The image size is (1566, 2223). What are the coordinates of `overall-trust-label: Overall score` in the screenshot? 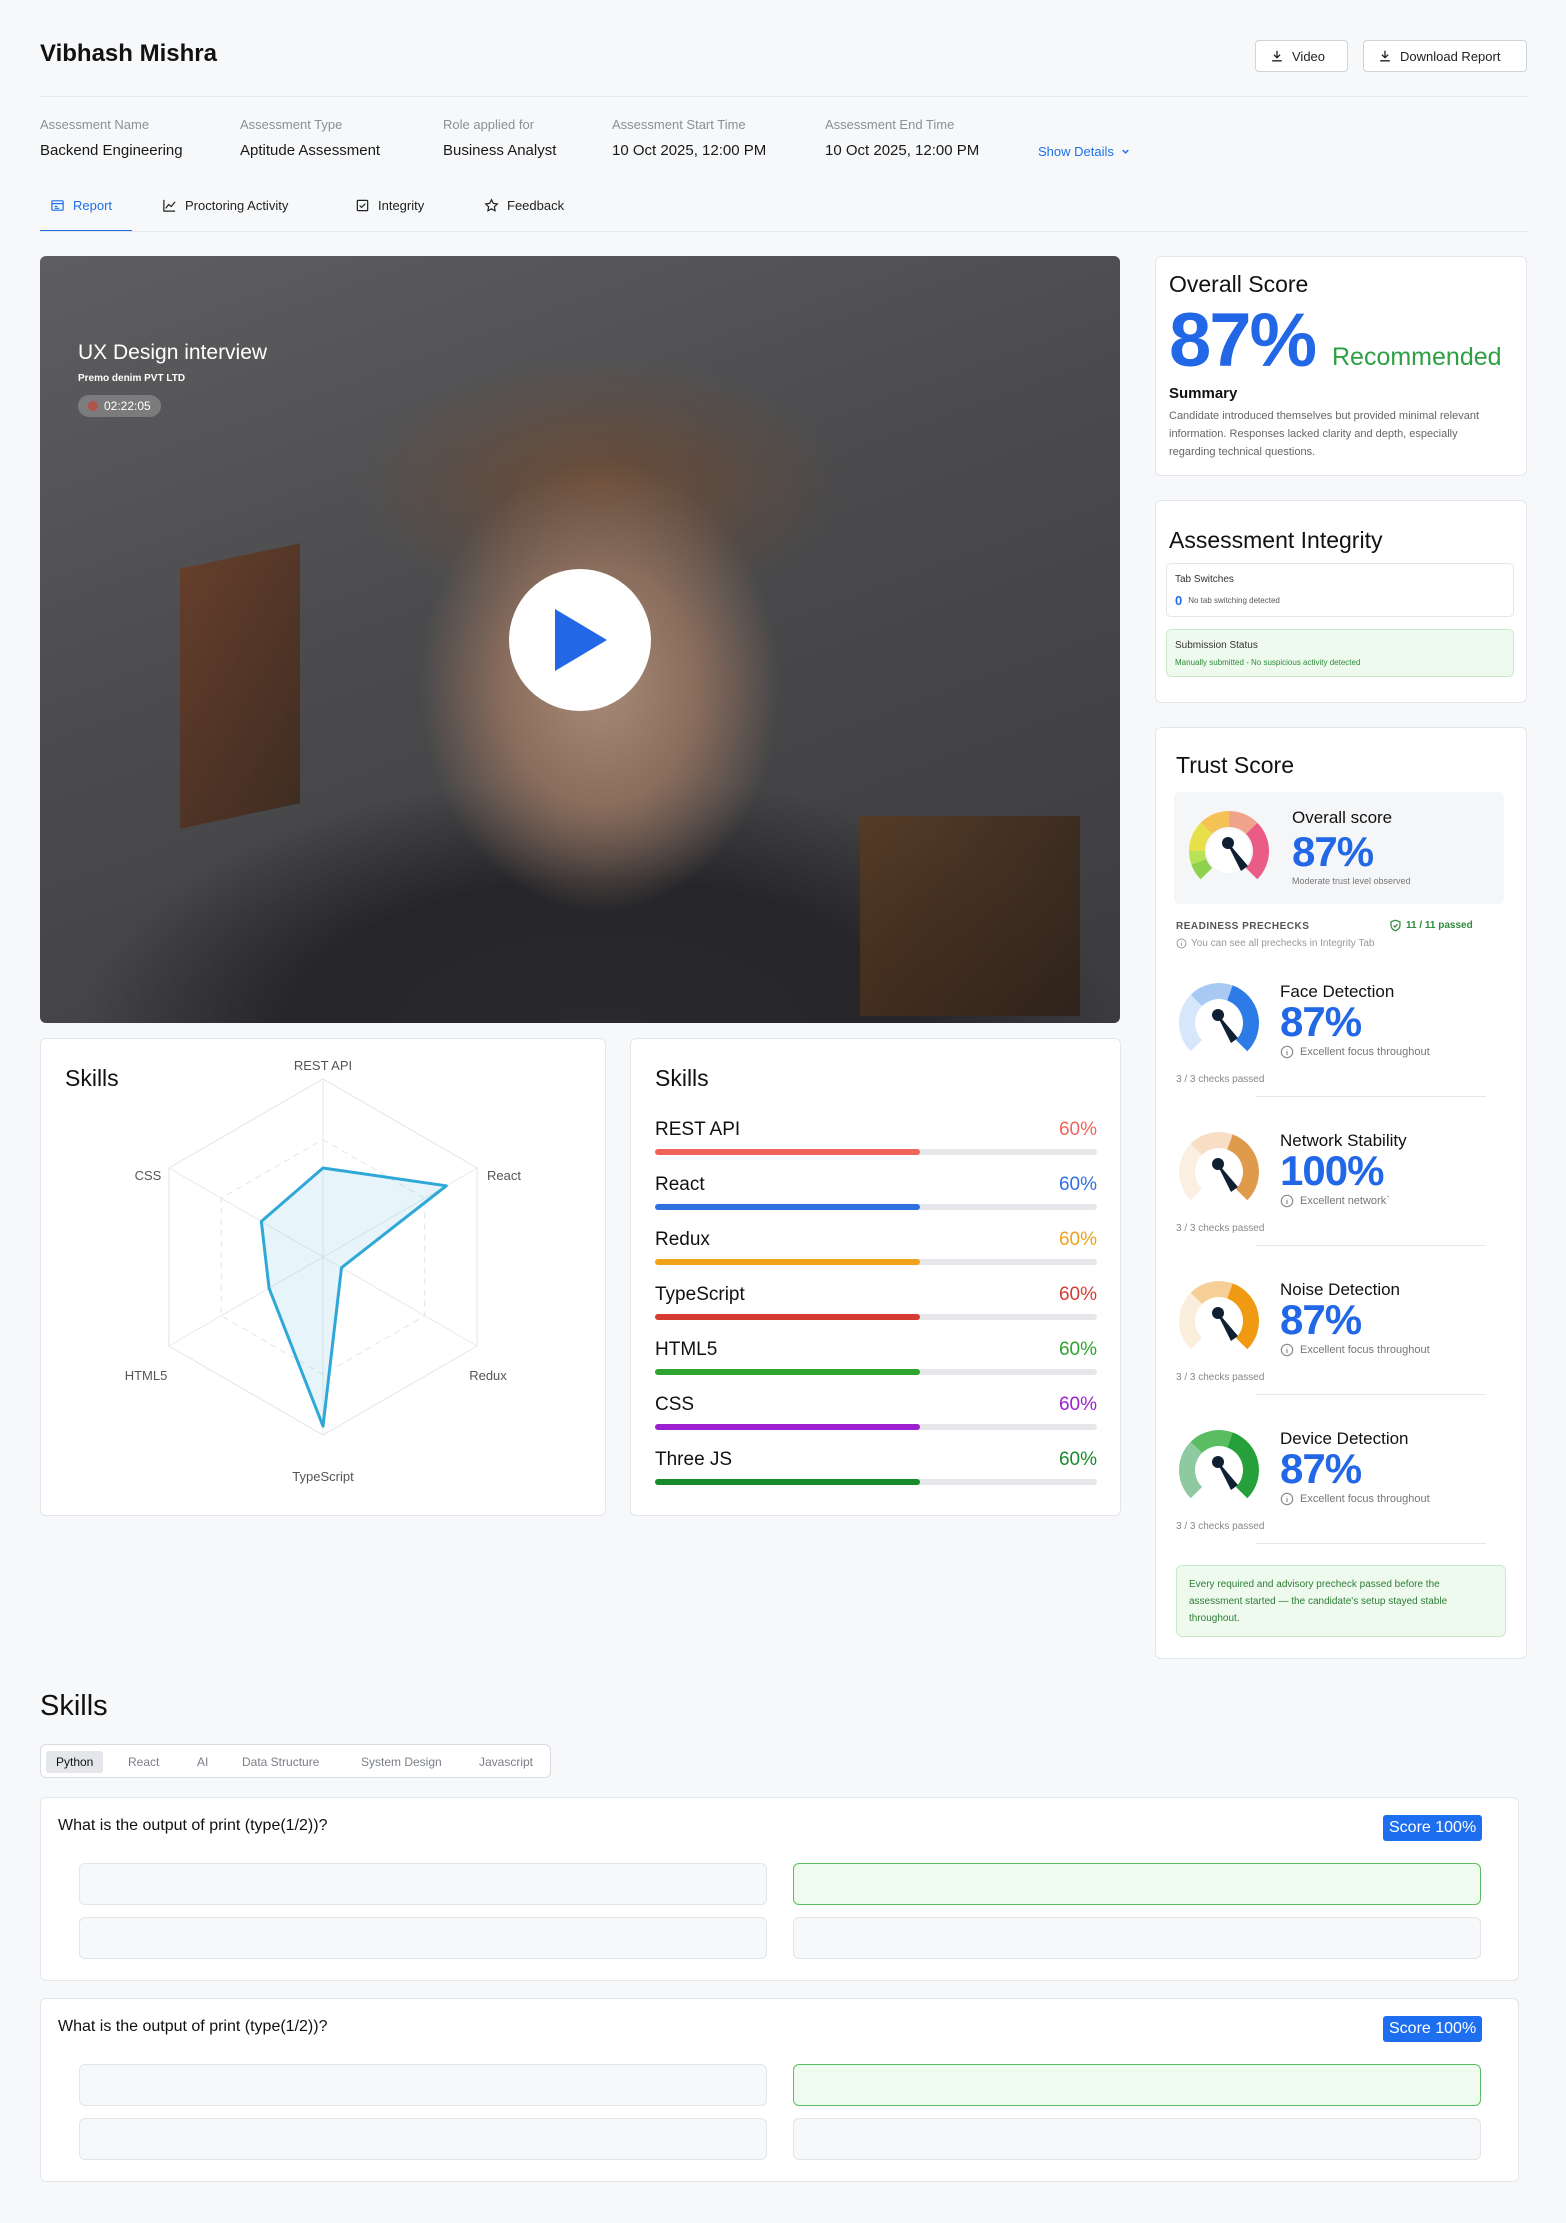 It's located at (1342, 817).